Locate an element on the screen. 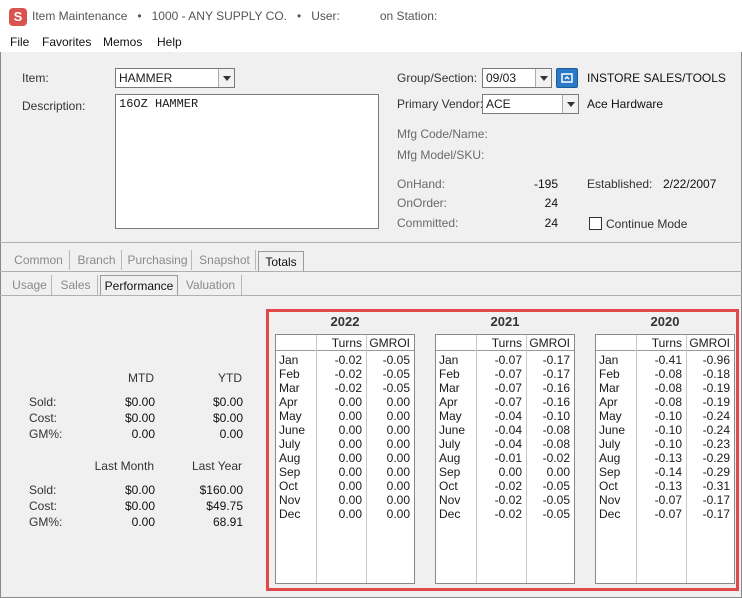 The width and height of the screenshot is (742, 598). committed-label: Committed: is located at coordinates (428, 223).